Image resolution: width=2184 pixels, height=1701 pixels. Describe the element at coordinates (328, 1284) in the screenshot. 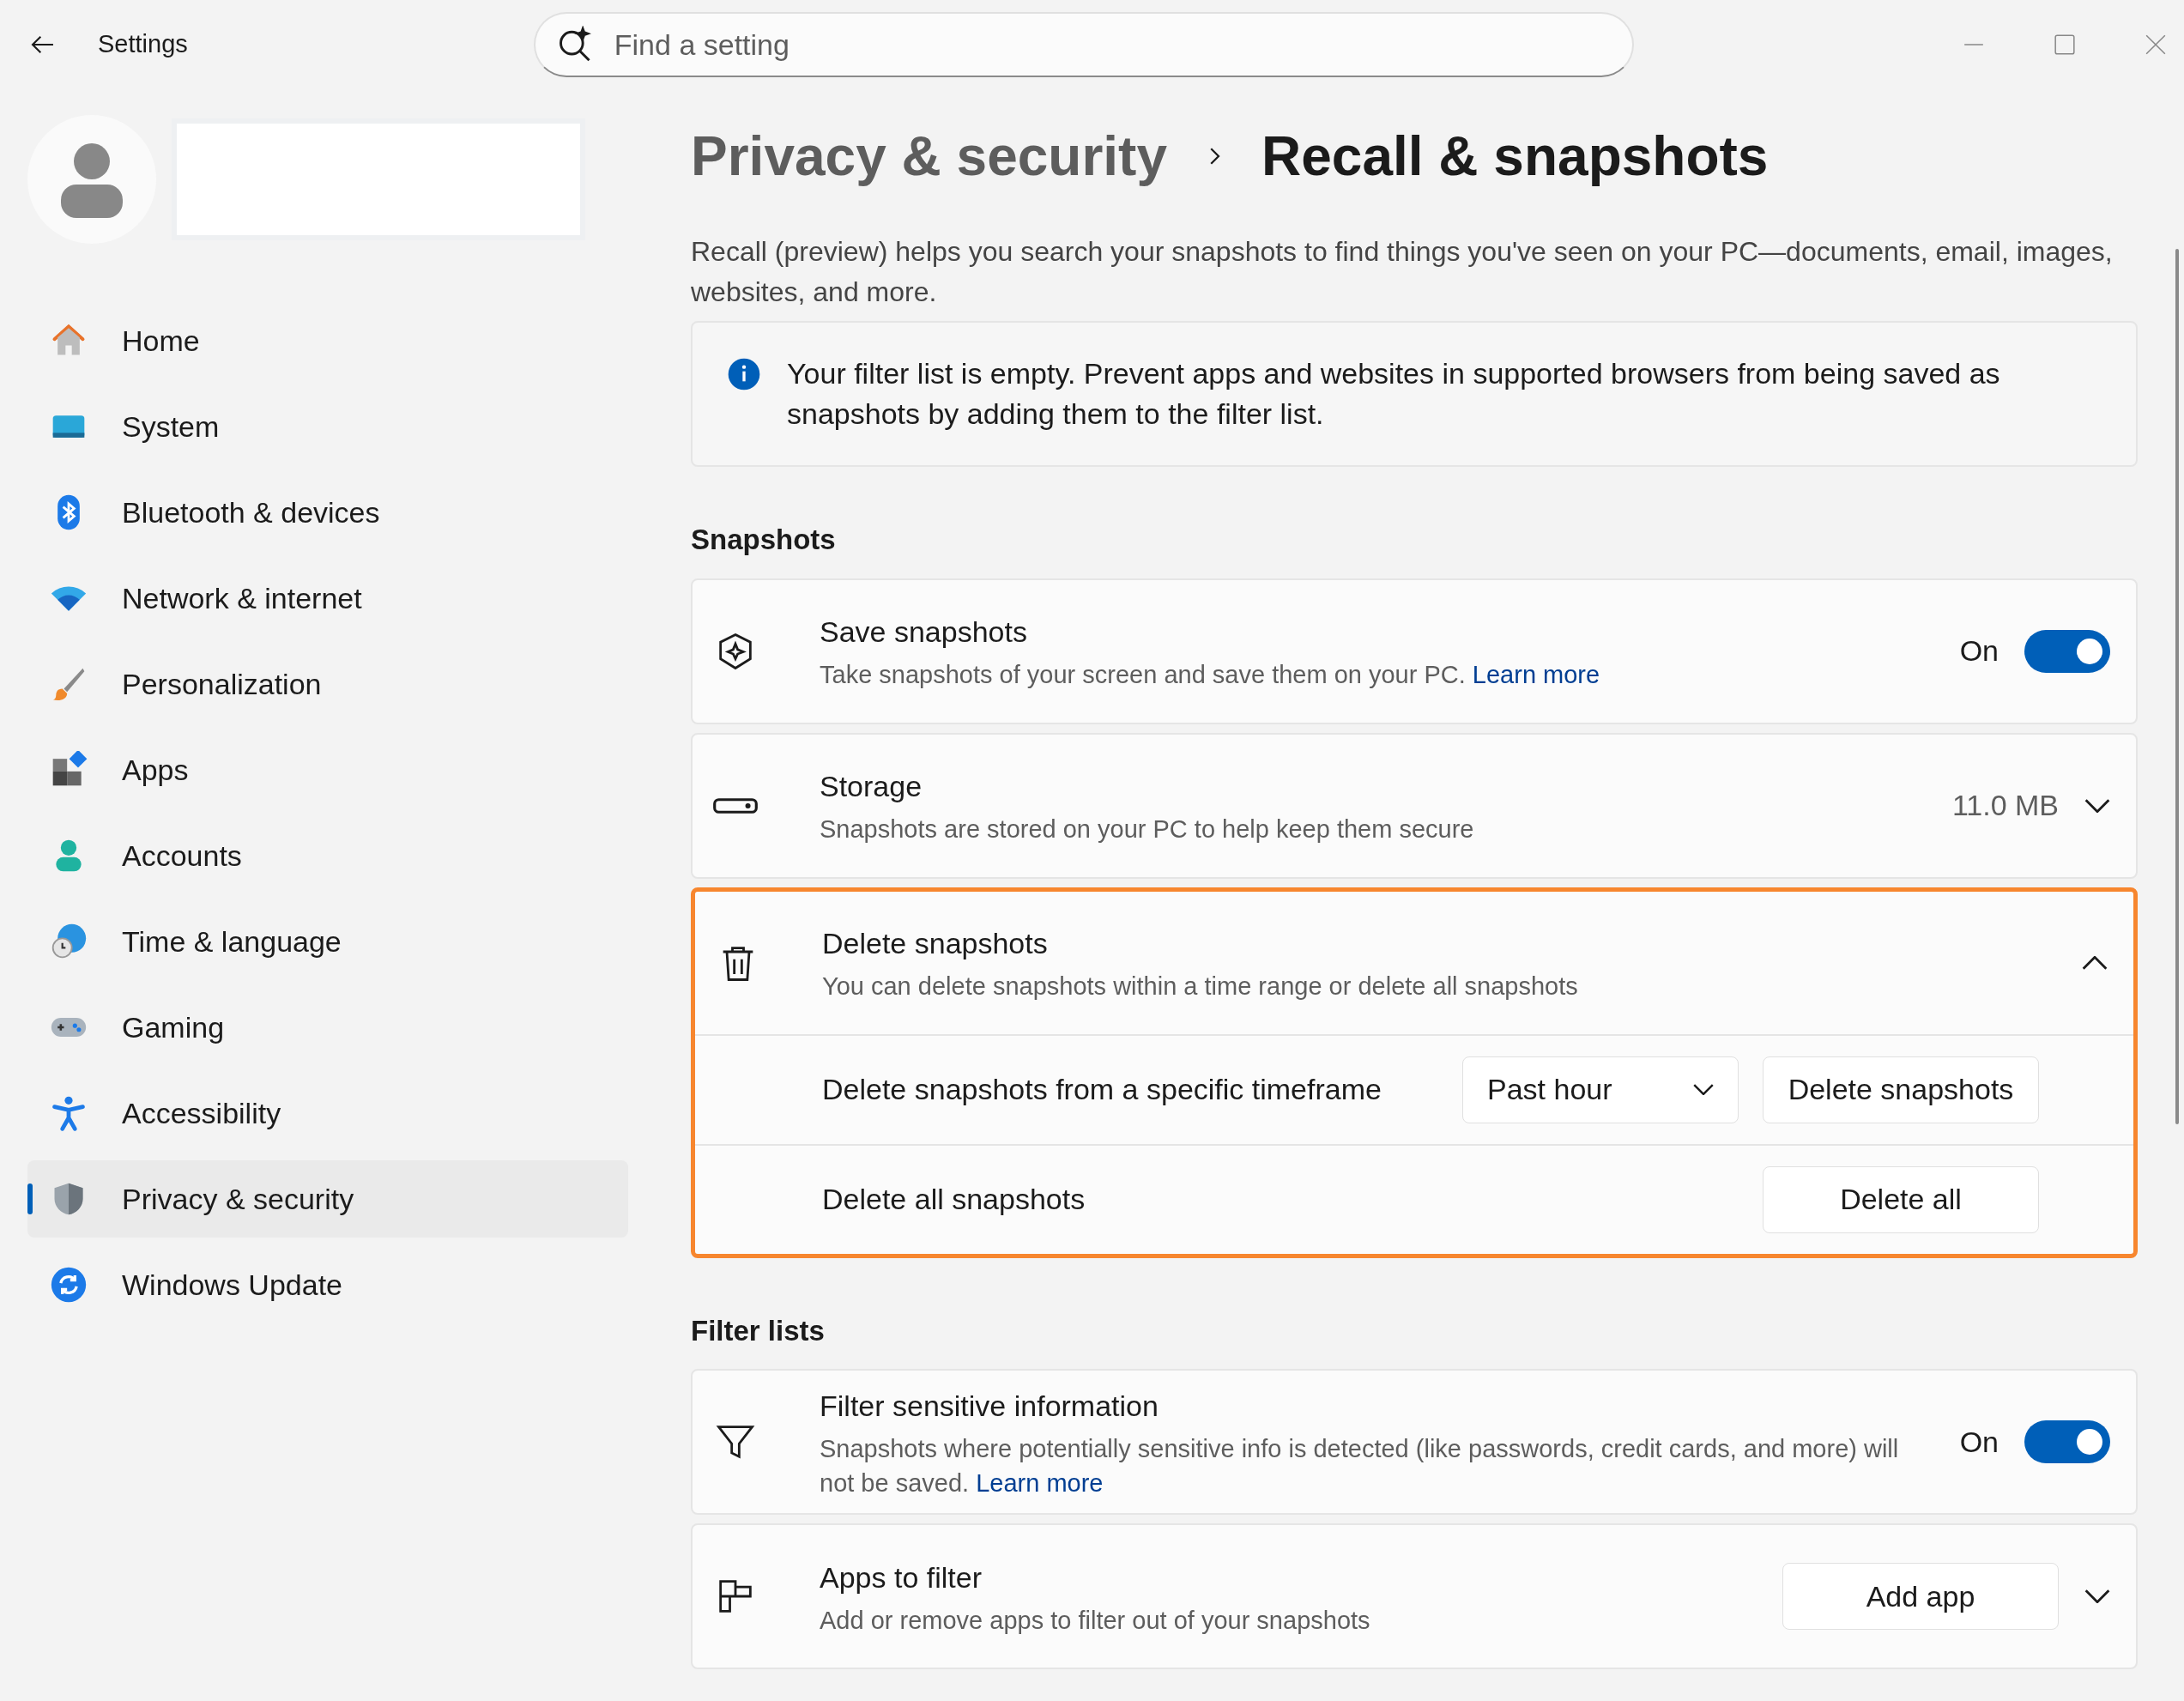

I see `nav-item: Windows Update` at that location.